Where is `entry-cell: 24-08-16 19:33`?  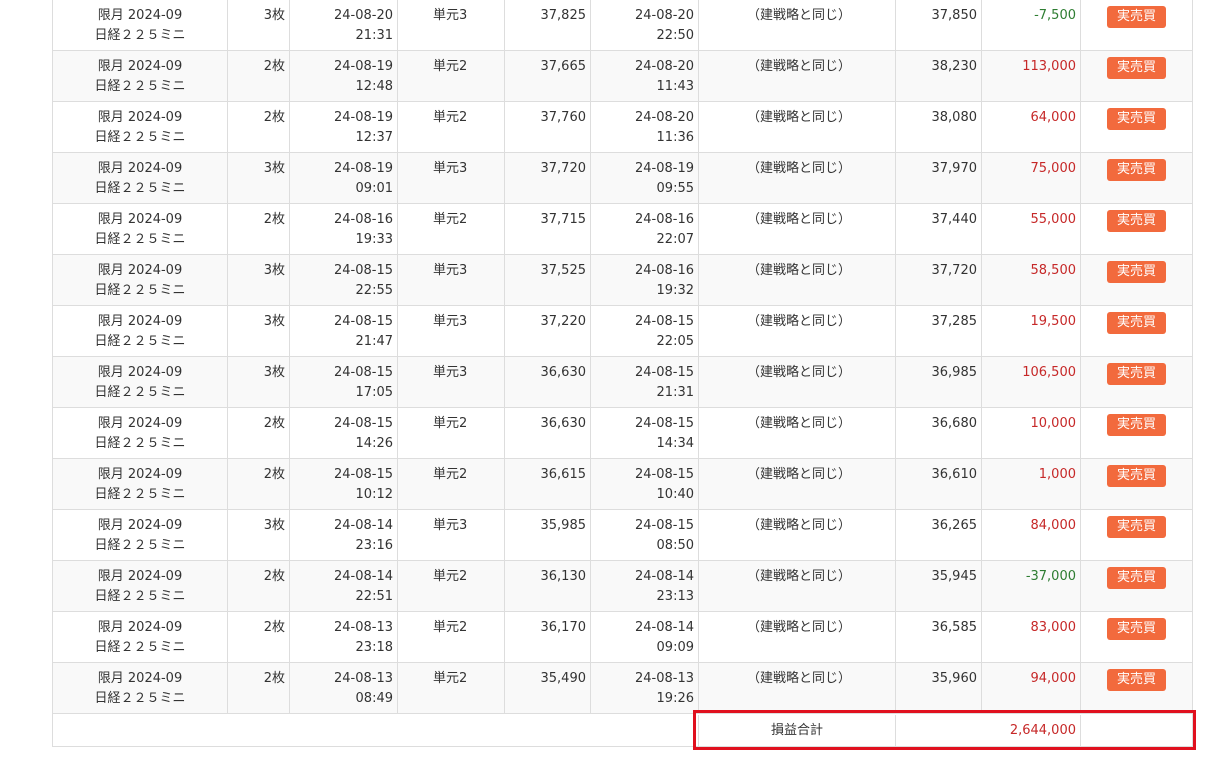 entry-cell: 24-08-16 19:33 is located at coordinates (343, 229).